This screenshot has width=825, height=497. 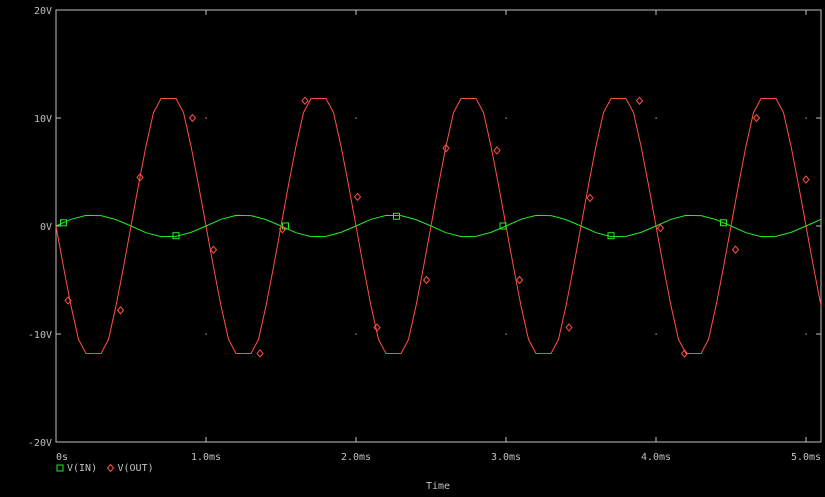 I want to click on legend-label: V(IN), so click(x=82, y=468).